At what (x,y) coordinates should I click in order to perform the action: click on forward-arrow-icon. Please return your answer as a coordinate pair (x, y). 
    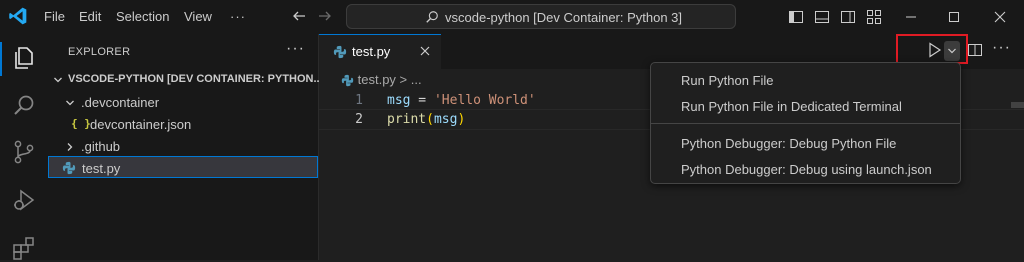
    Looking at the image, I should click on (325, 16).